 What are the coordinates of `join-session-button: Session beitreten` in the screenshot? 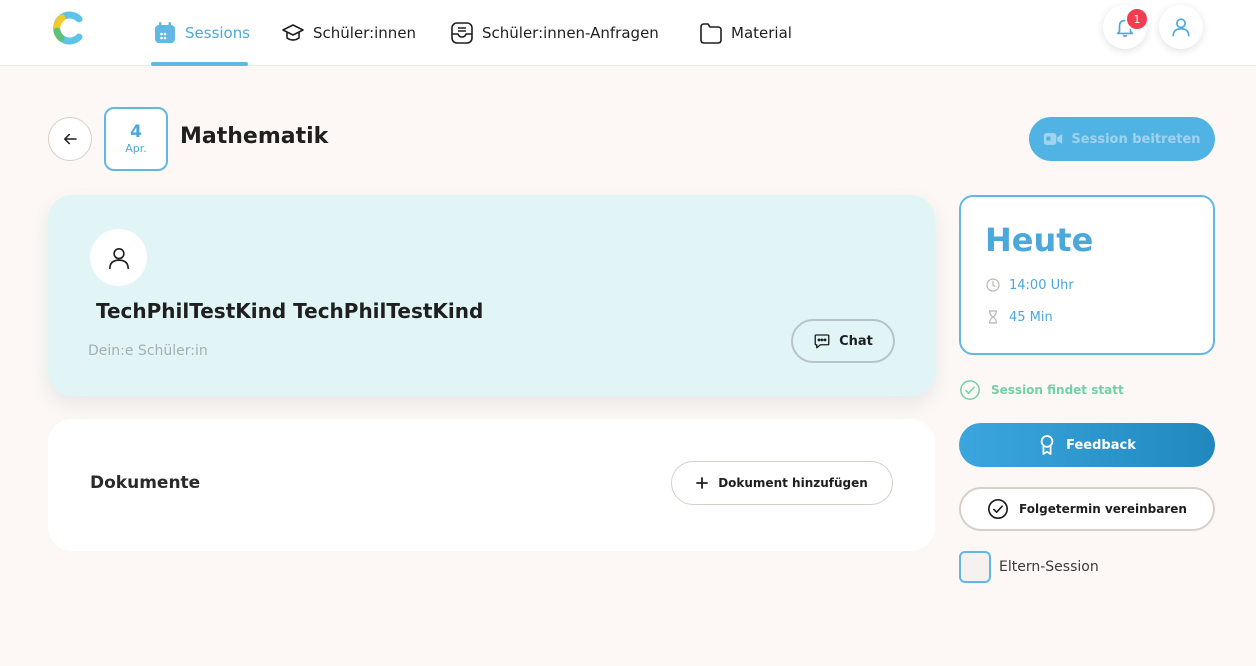 It's located at (1122, 139).